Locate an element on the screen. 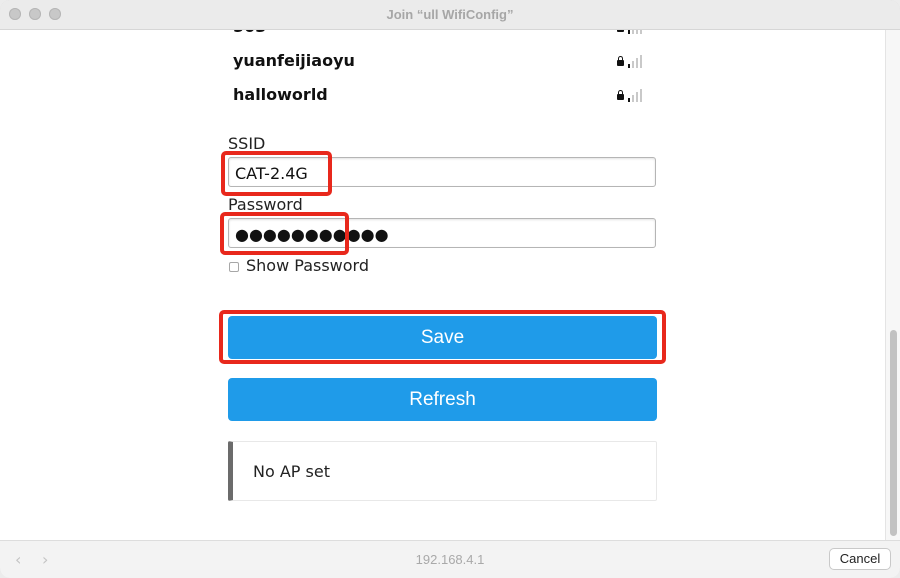  title-bar: Join “ull WifiConfig” is located at coordinates (450, 15).